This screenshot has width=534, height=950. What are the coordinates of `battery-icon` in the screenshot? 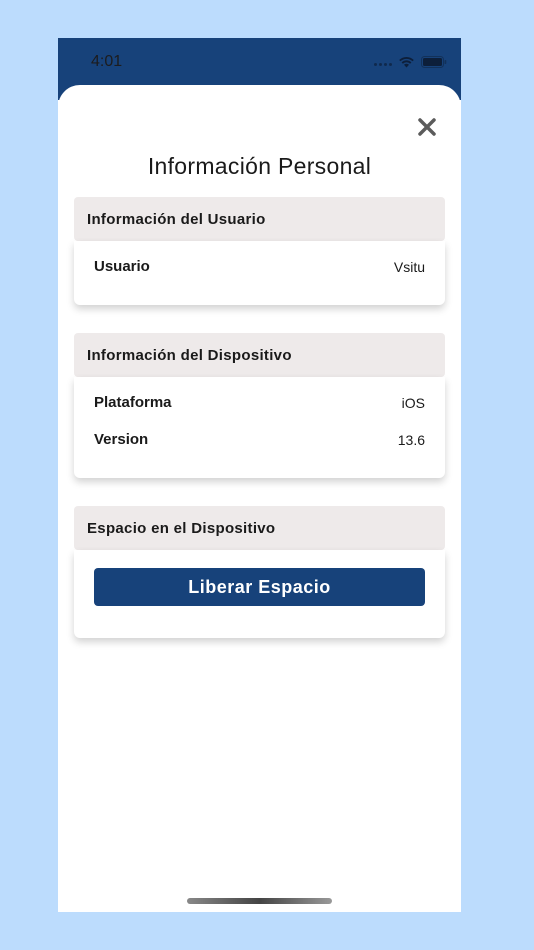 It's located at (434, 64).